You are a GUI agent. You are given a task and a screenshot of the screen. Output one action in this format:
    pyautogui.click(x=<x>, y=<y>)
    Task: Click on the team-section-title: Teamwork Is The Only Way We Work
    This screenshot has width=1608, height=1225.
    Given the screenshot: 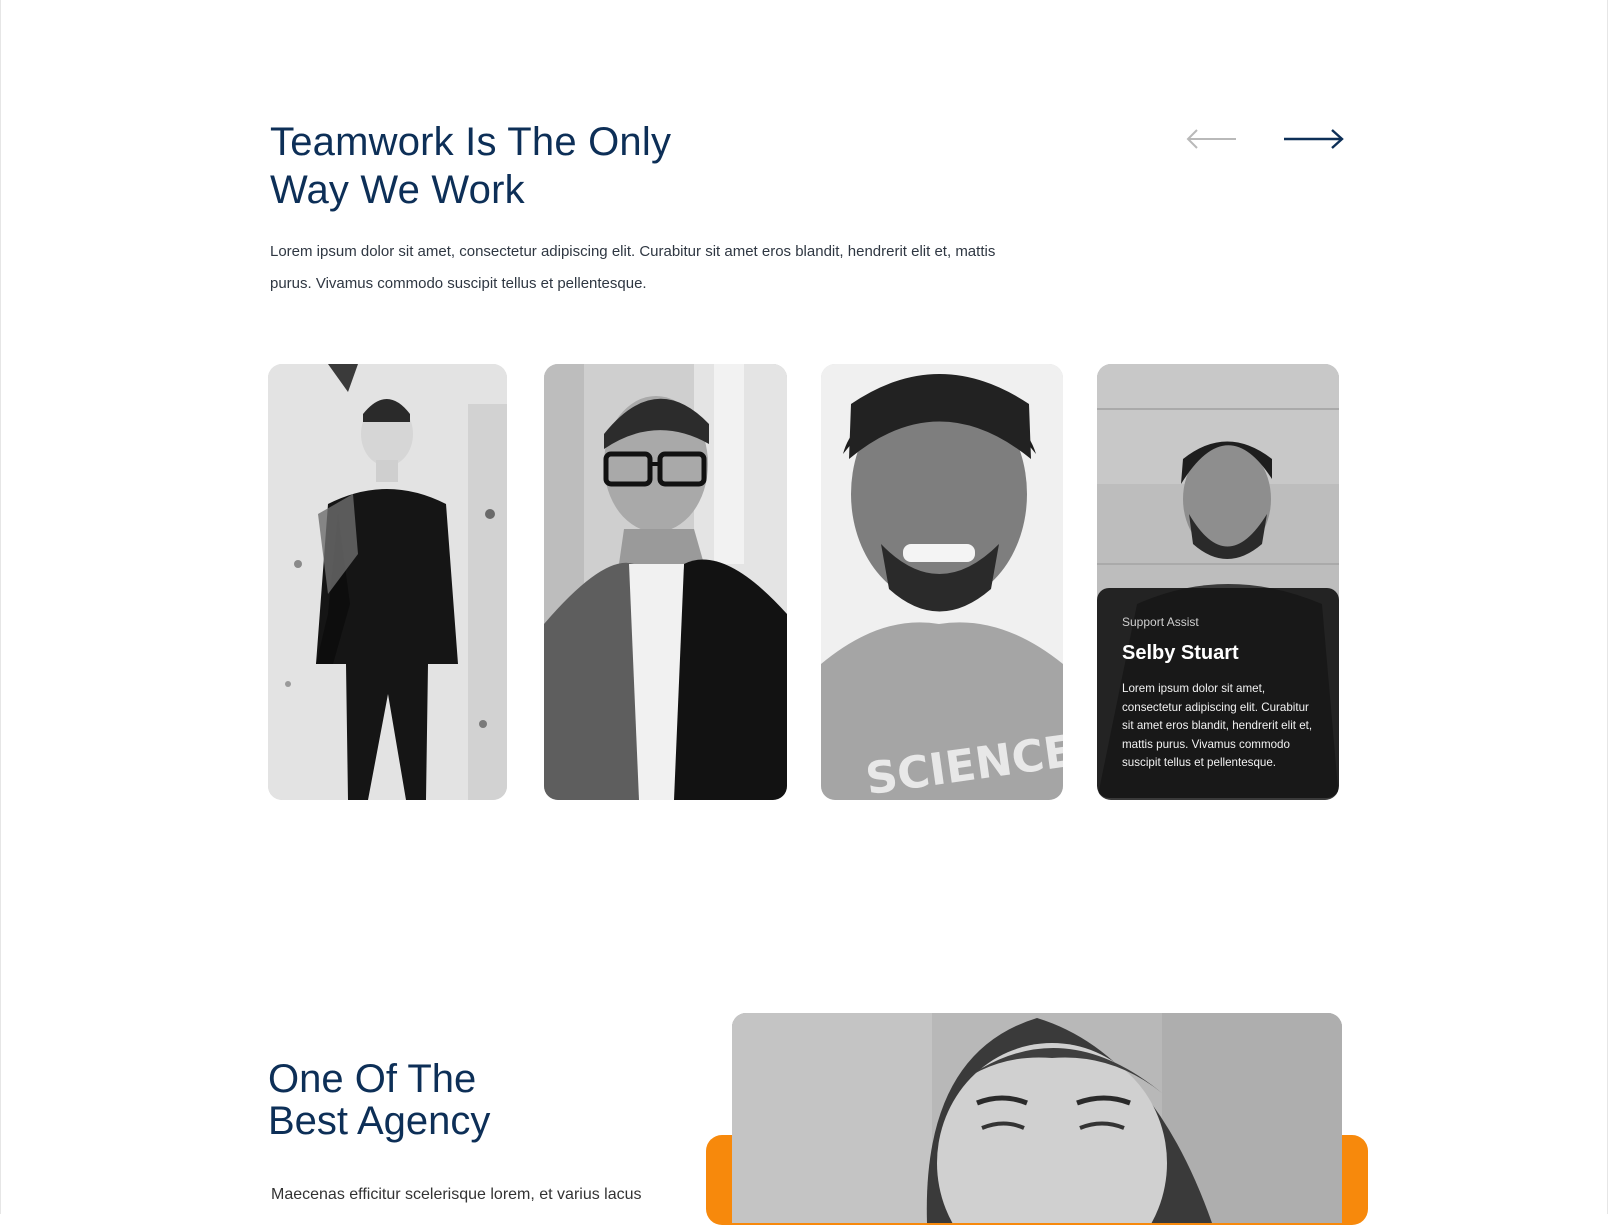 What is the action you would take?
    pyautogui.click(x=530, y=166)
    